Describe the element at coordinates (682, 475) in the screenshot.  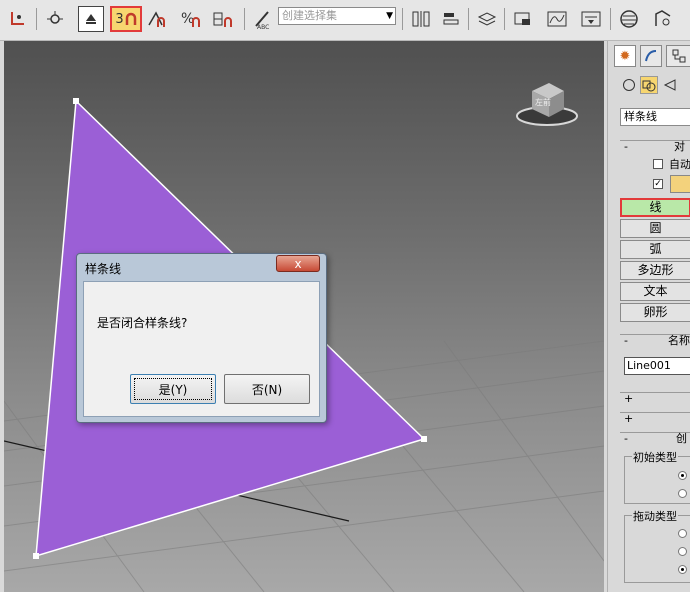
I see `initial-type-corner-radio` at that location.